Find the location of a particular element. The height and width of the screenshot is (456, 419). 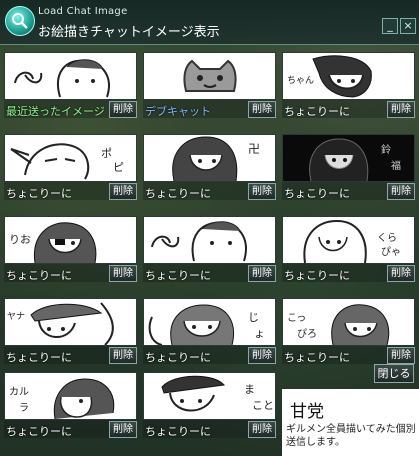

sketch-longhair-icon: 卍 is located at coordinates (216, 158).